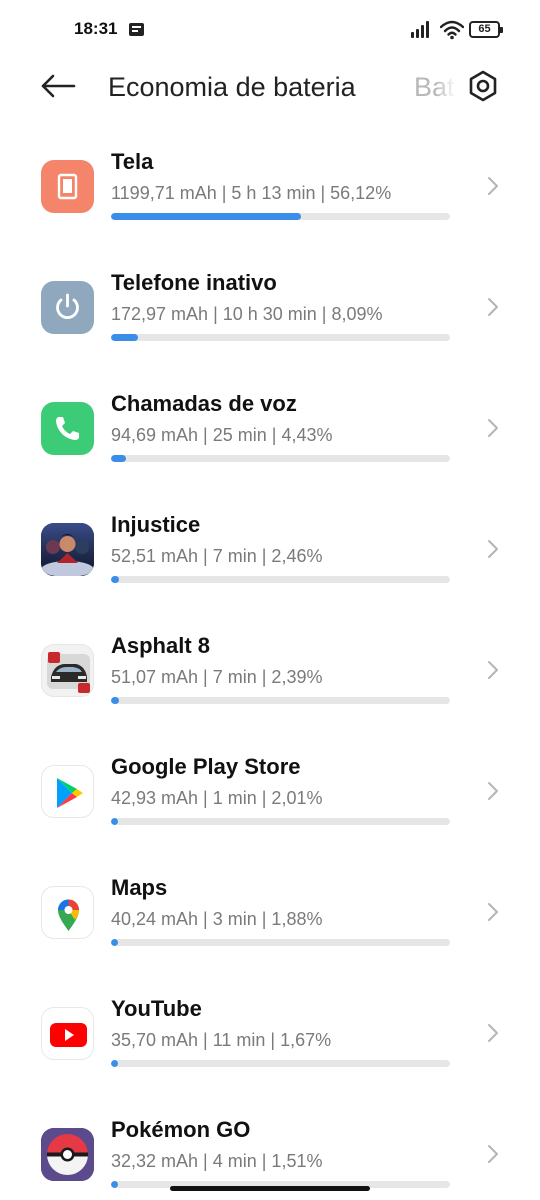  What do you see at coordinates (232, 87) in the screenshot?
I see `page-title: Economia de bateria` at bounding box center [232, 87].